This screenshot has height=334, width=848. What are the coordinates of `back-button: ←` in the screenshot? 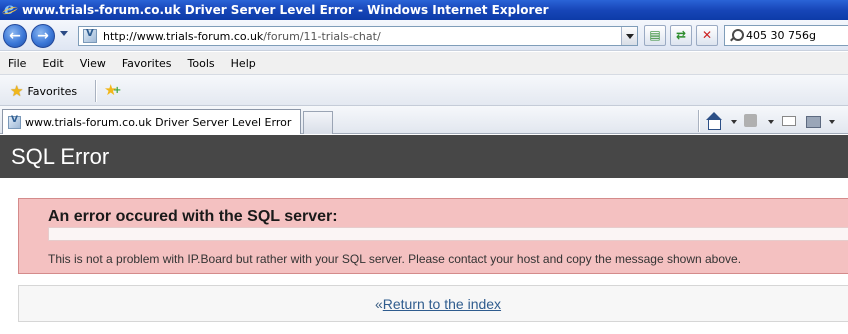 It's located at (15, 36).